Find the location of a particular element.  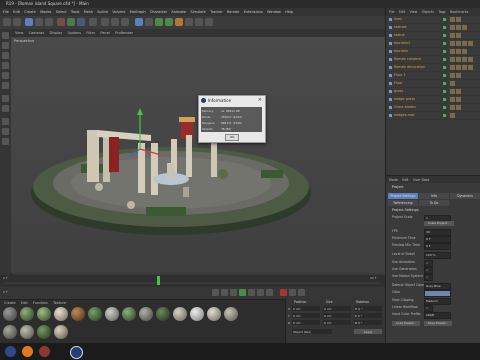

play-icon is located at coordinates (242, 292).